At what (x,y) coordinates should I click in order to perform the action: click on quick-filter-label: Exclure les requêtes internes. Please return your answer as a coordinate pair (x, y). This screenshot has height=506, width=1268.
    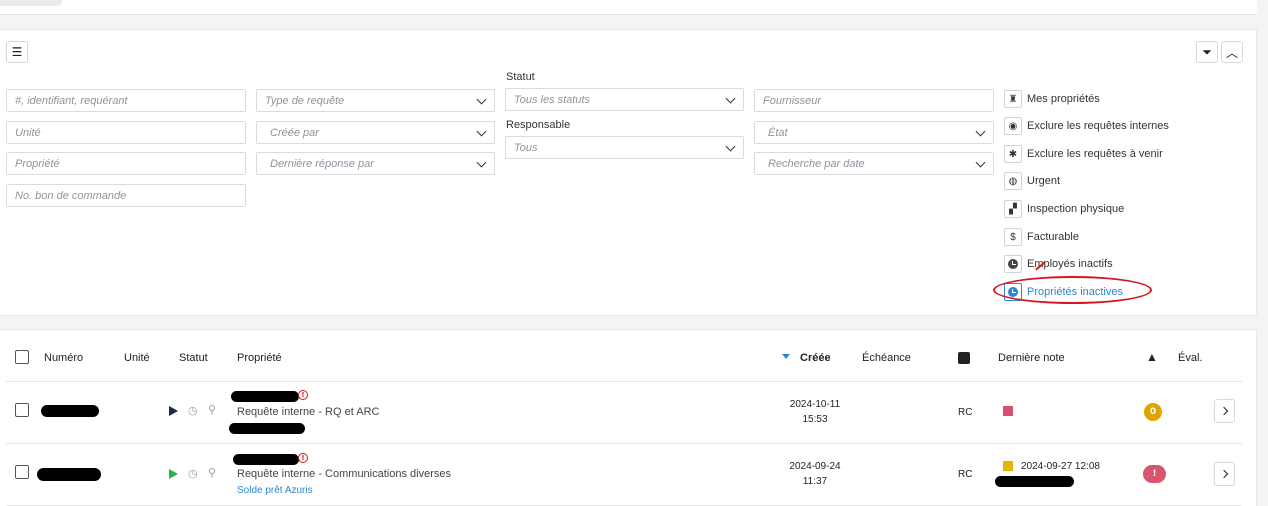
    Looking at the image, I should click on (1098, 126).